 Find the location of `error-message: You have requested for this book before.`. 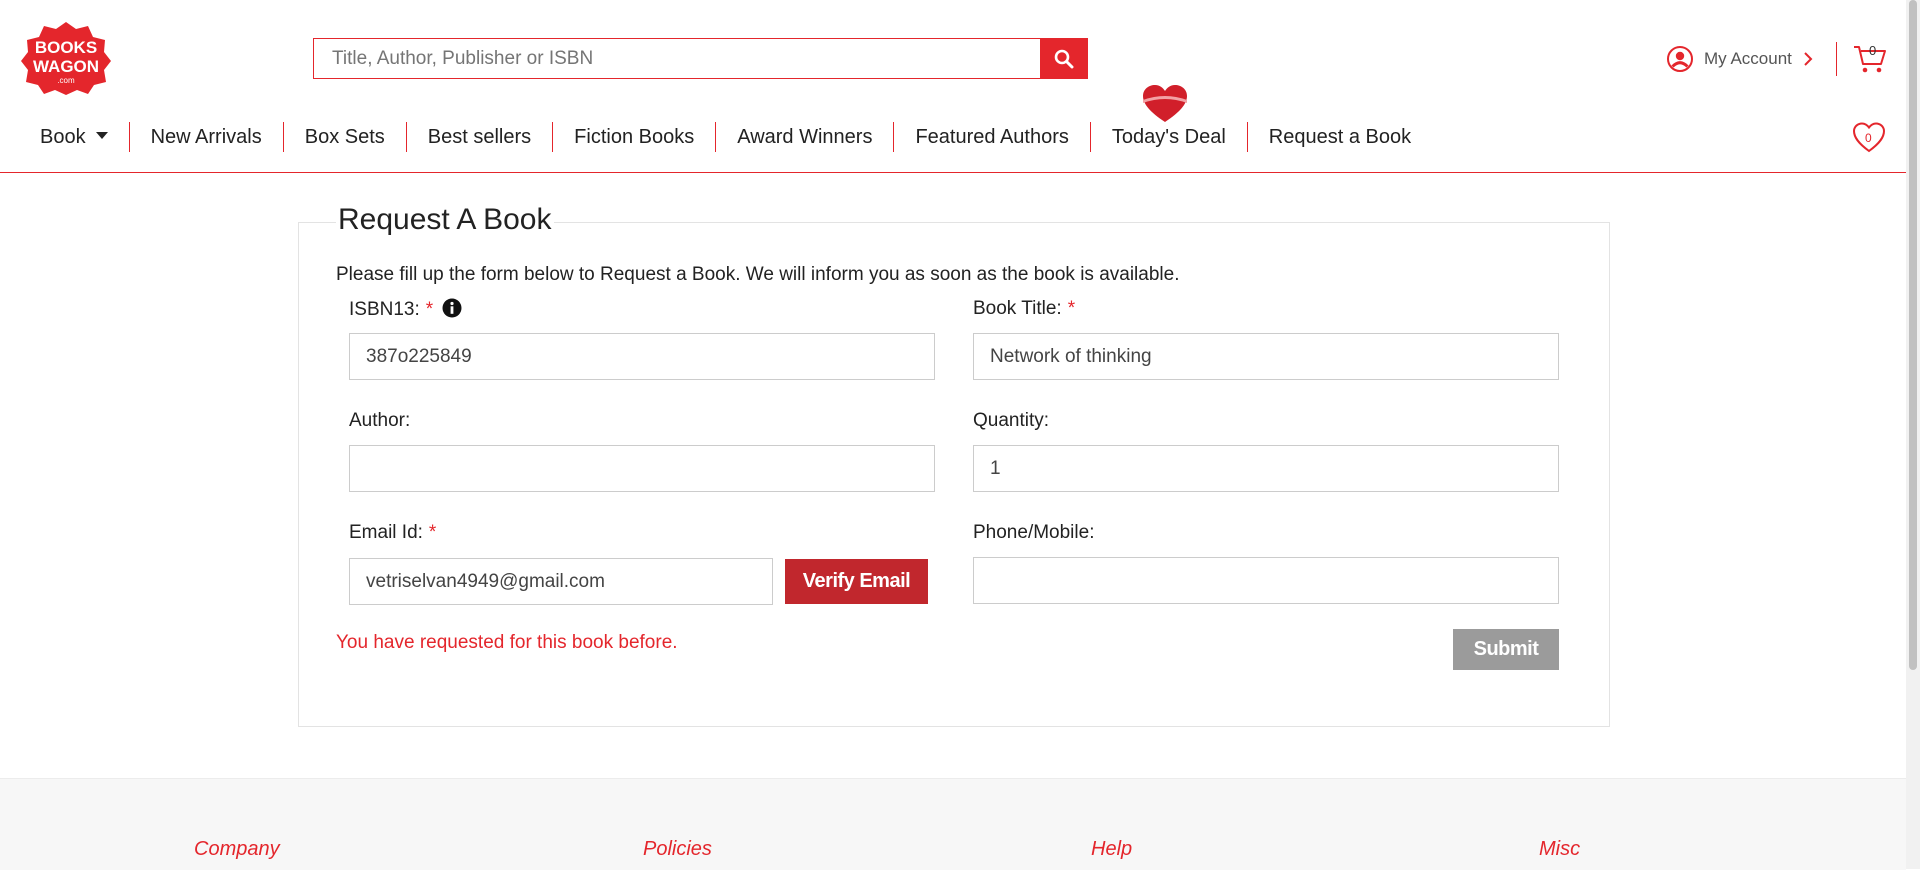

error-message: You have requested for this book before. is located at coordinates (507, 642).